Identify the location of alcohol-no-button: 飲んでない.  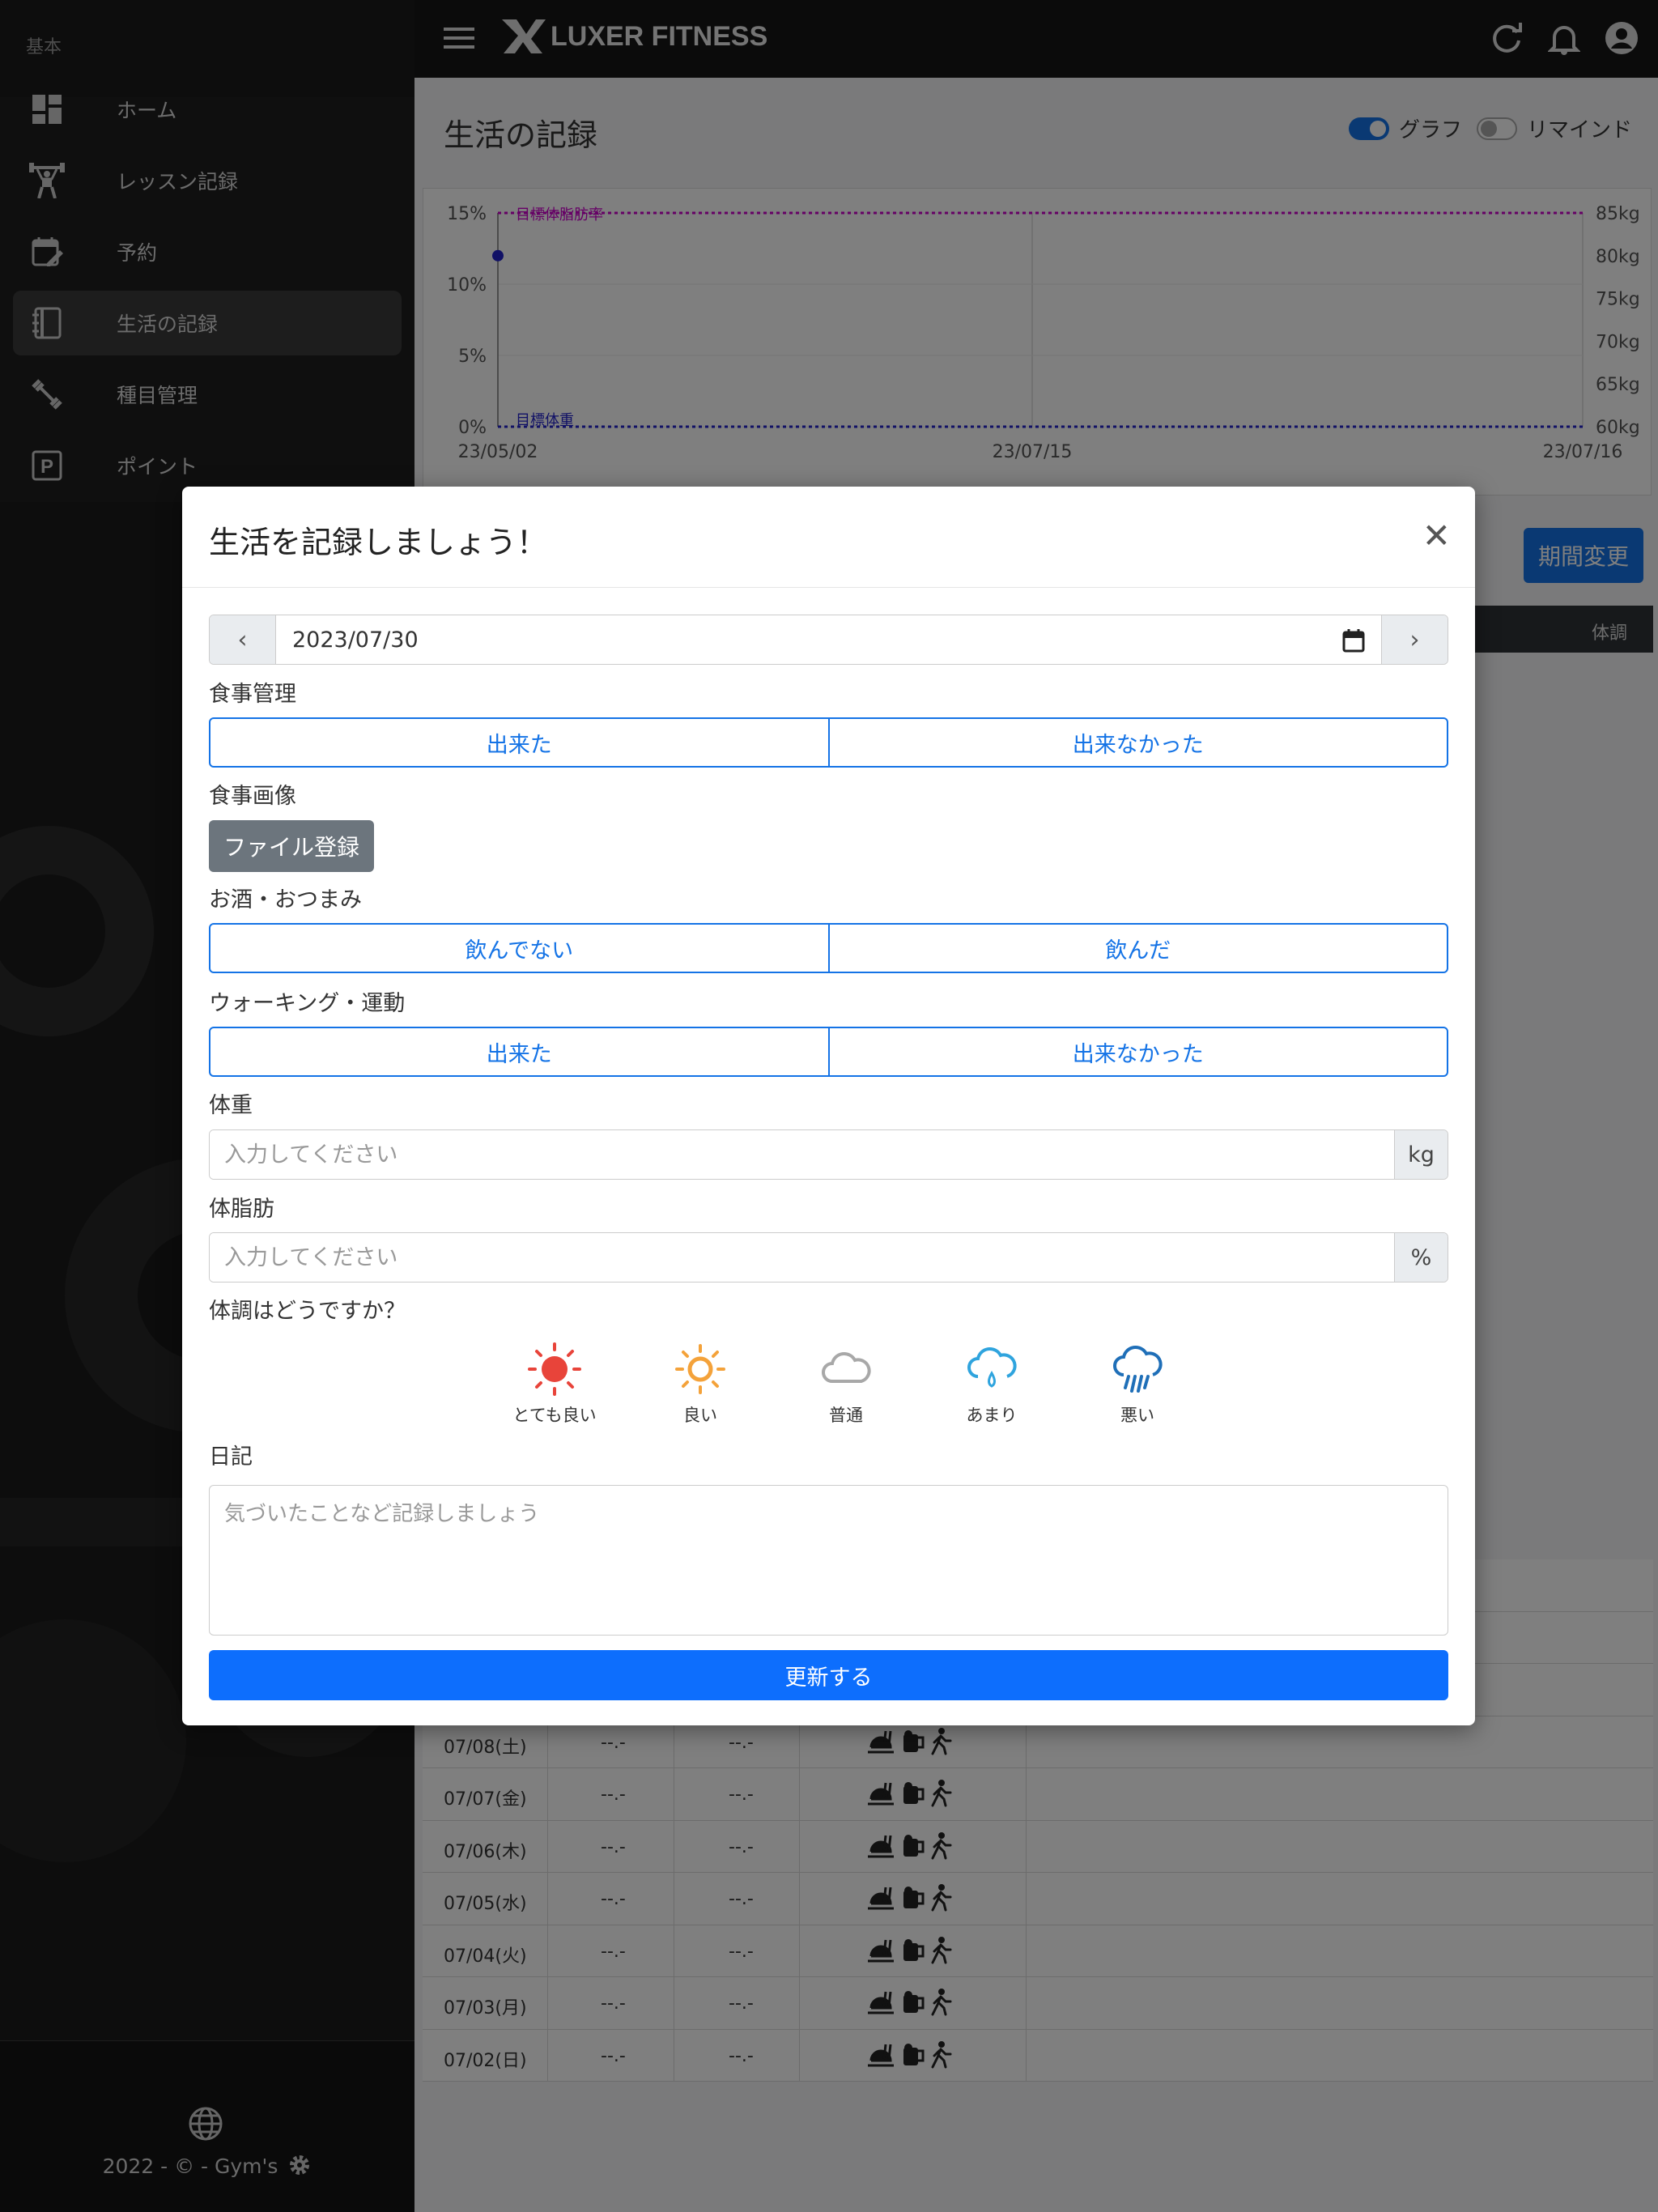
(519, 948).